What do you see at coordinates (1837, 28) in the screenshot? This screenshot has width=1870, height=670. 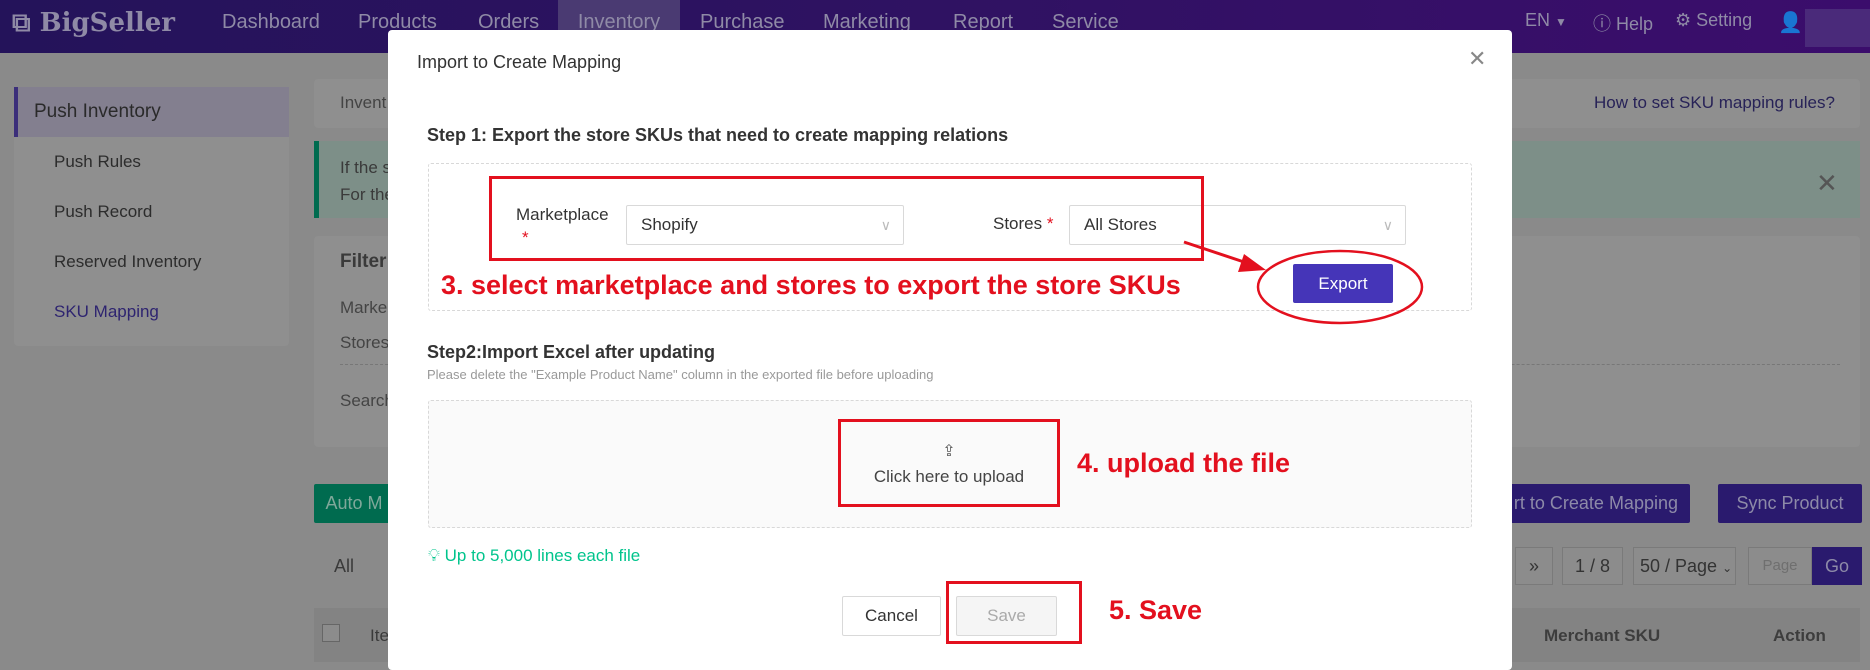 I see `avatar` at bounding box center [1837, 28].